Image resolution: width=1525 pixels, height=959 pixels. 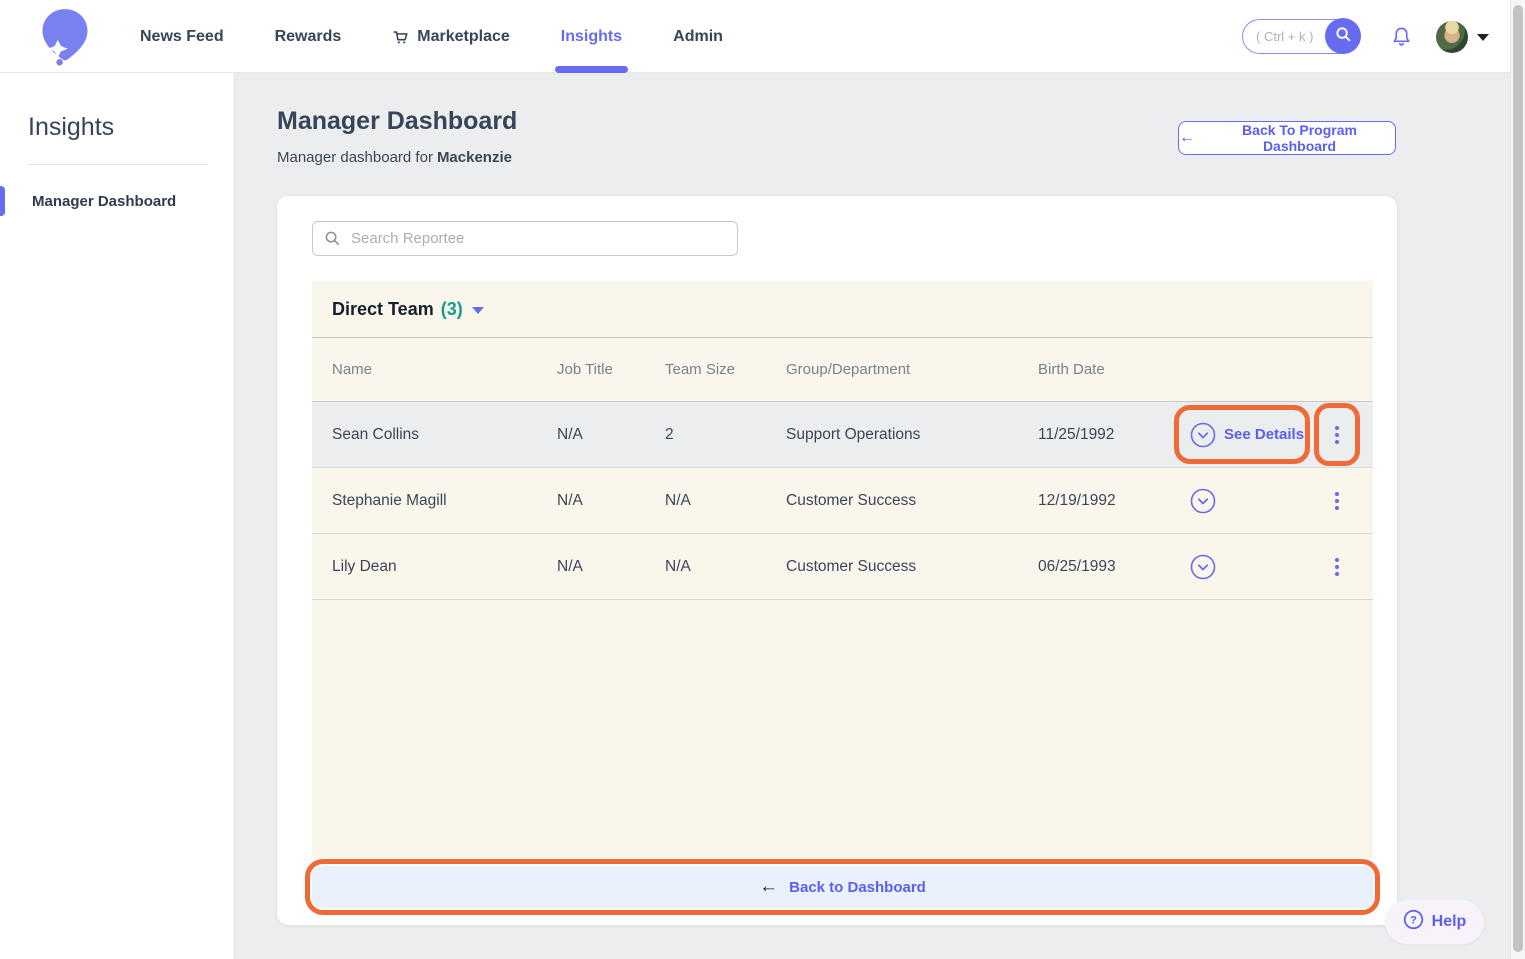 I want to click on group-count: (3), so click(x=451, y=308).